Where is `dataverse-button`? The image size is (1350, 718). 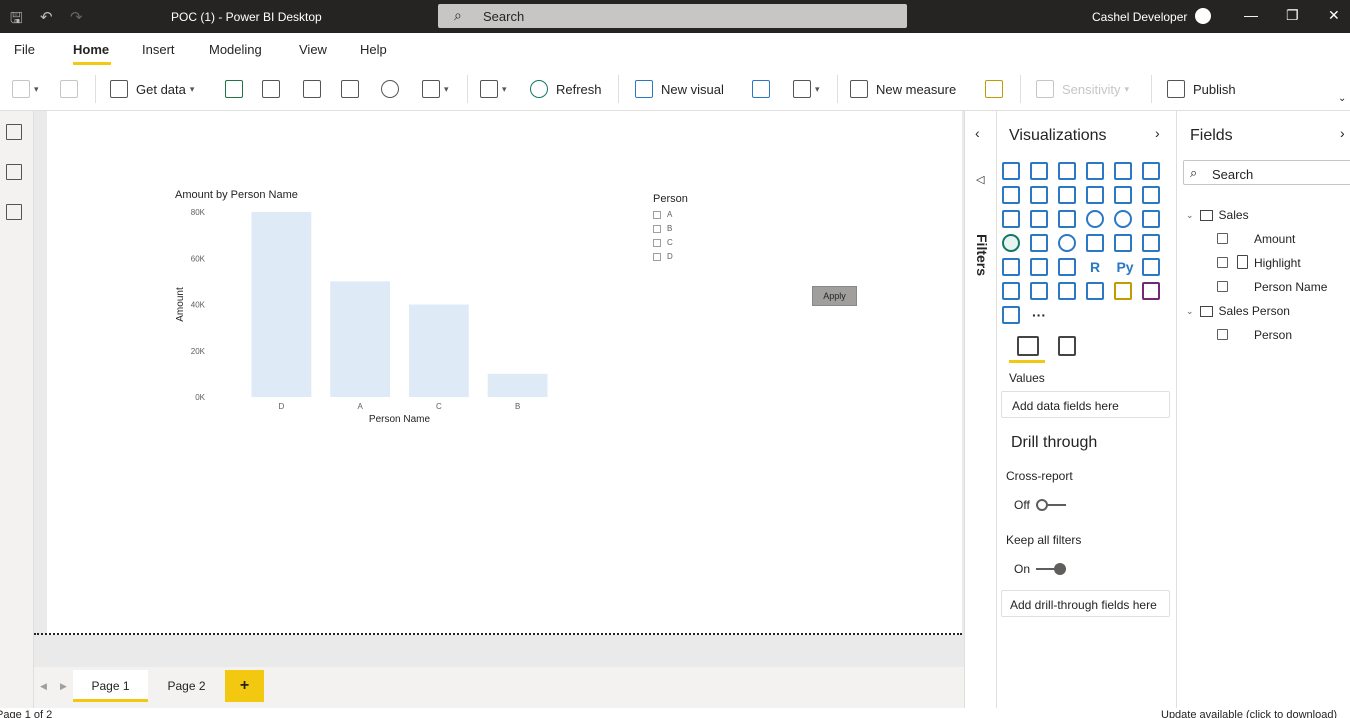 dataverse-button is located at coordinates (390, 89).